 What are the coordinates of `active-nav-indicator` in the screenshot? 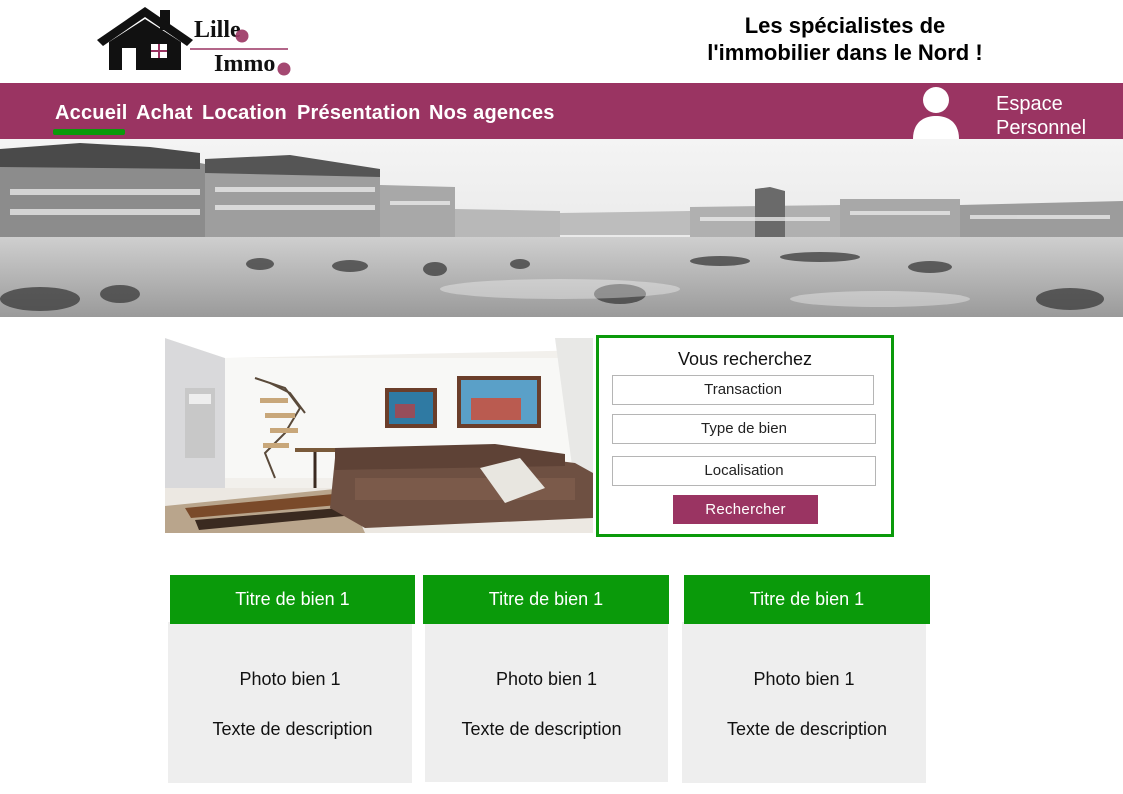 It's located at (89, 132).